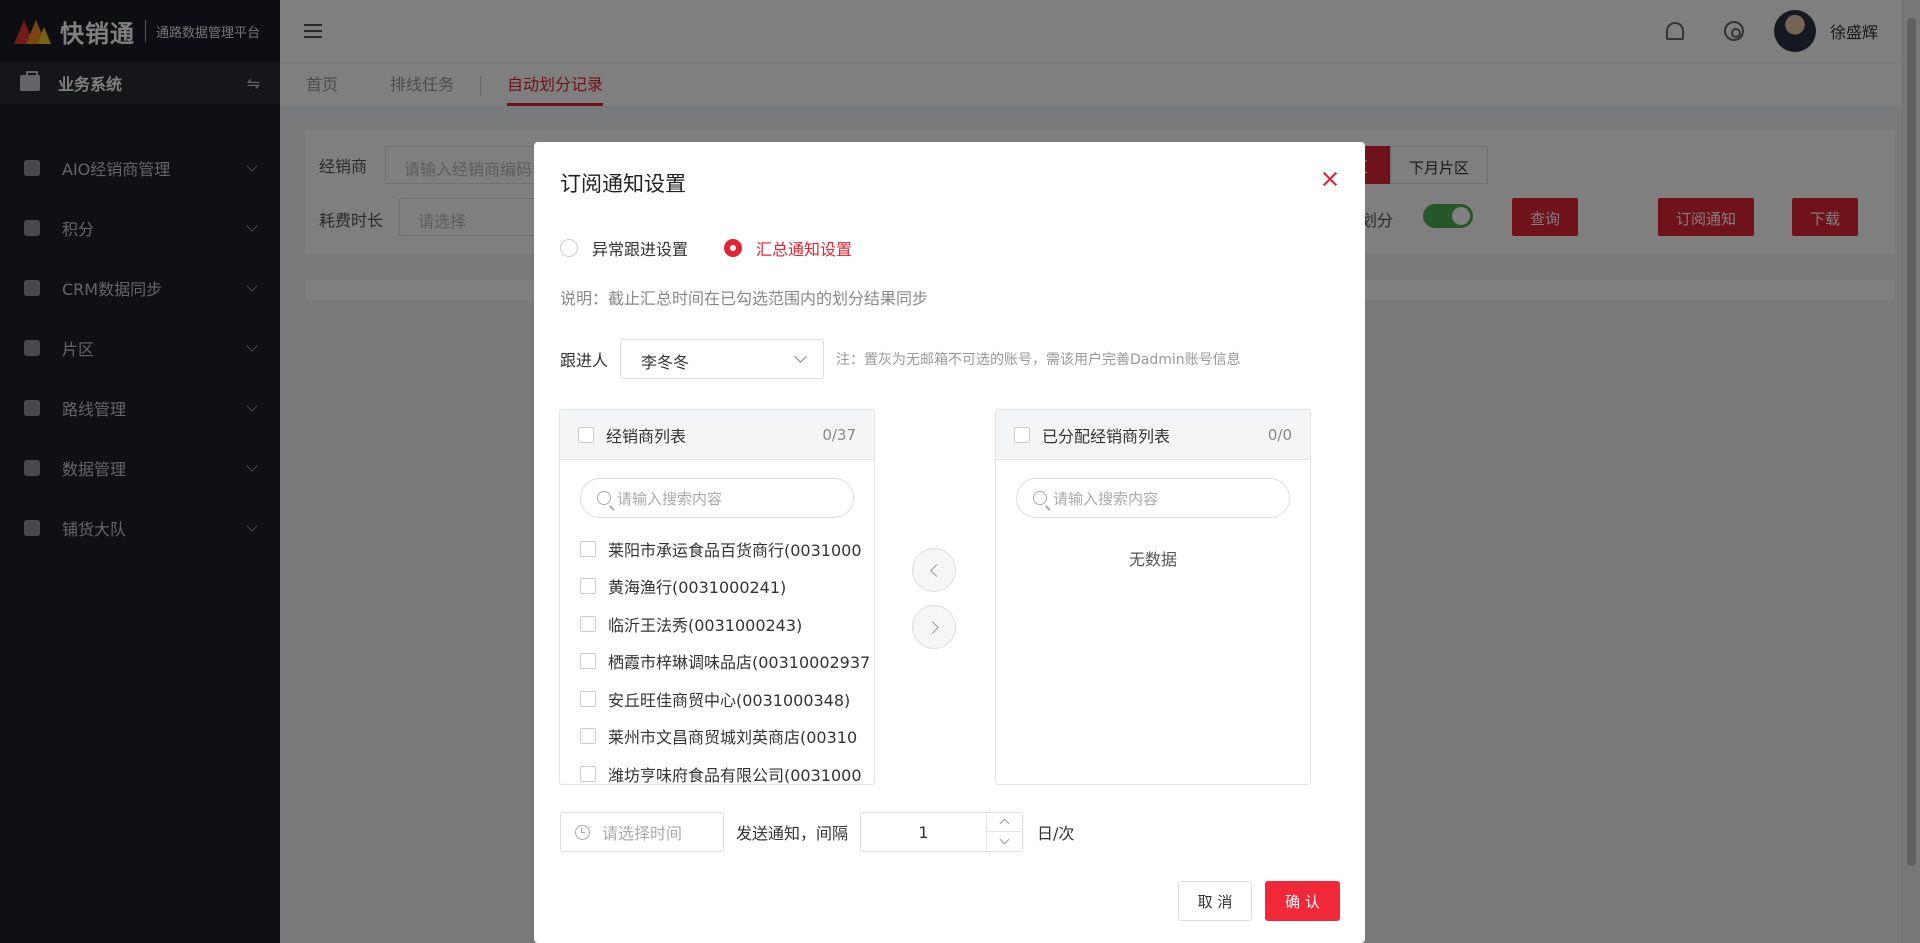 The height and width of the screenshot is (943, 1920). What do you see at coordinates (729, 700) in the screenshot?
I see `list-item-label: 安丘旺佳商贸中心(0031000348)` at bounding box center [729, 700].